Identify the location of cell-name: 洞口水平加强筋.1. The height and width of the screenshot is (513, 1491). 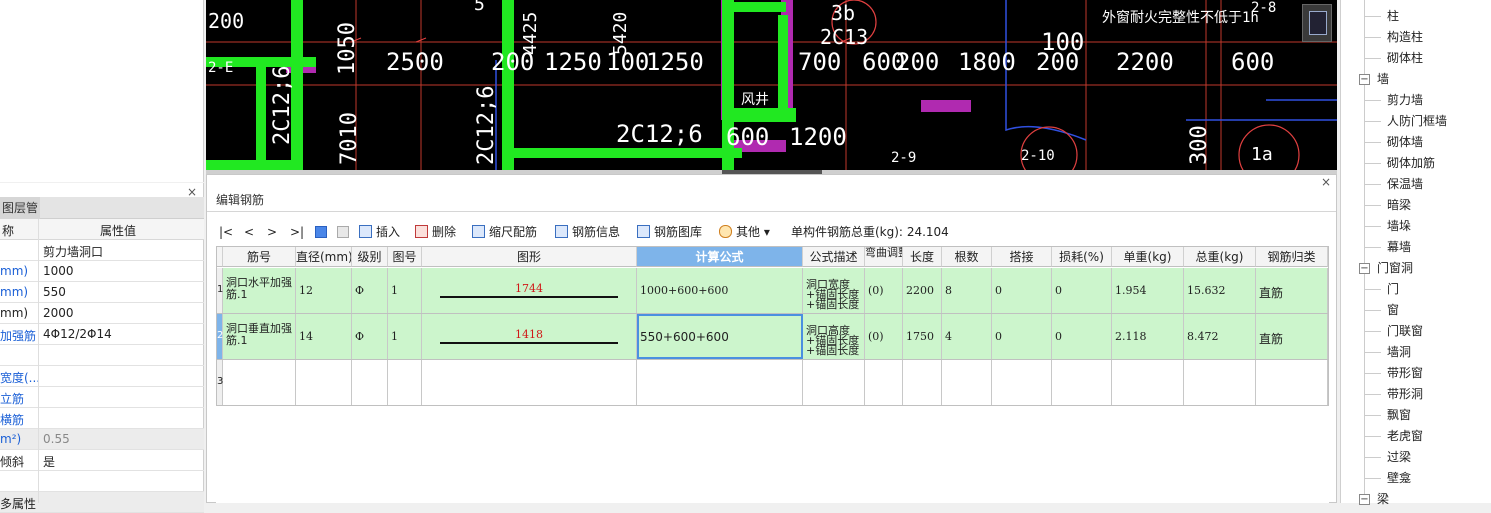
(259, 290).